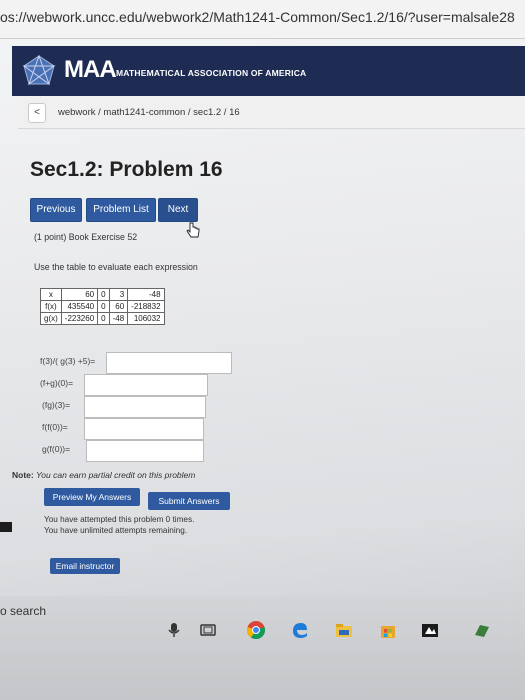  I want to click on microphone-icon, so click(174, 630).